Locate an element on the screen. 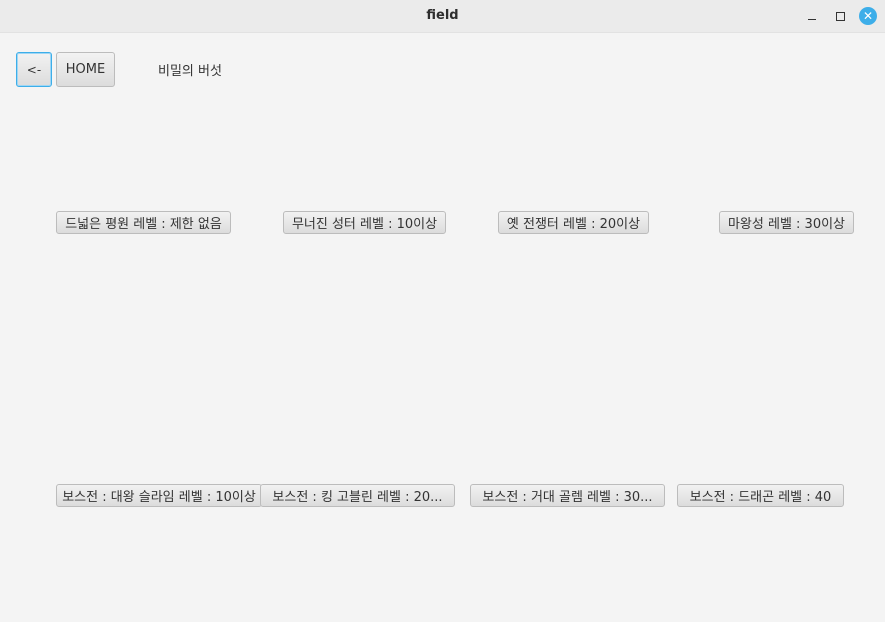 The image size is (885, 622). boss-button-king-slime: 보스전 : 대왕 슬라임 레벨 : 10이상 is located at coordinates (159, 495).